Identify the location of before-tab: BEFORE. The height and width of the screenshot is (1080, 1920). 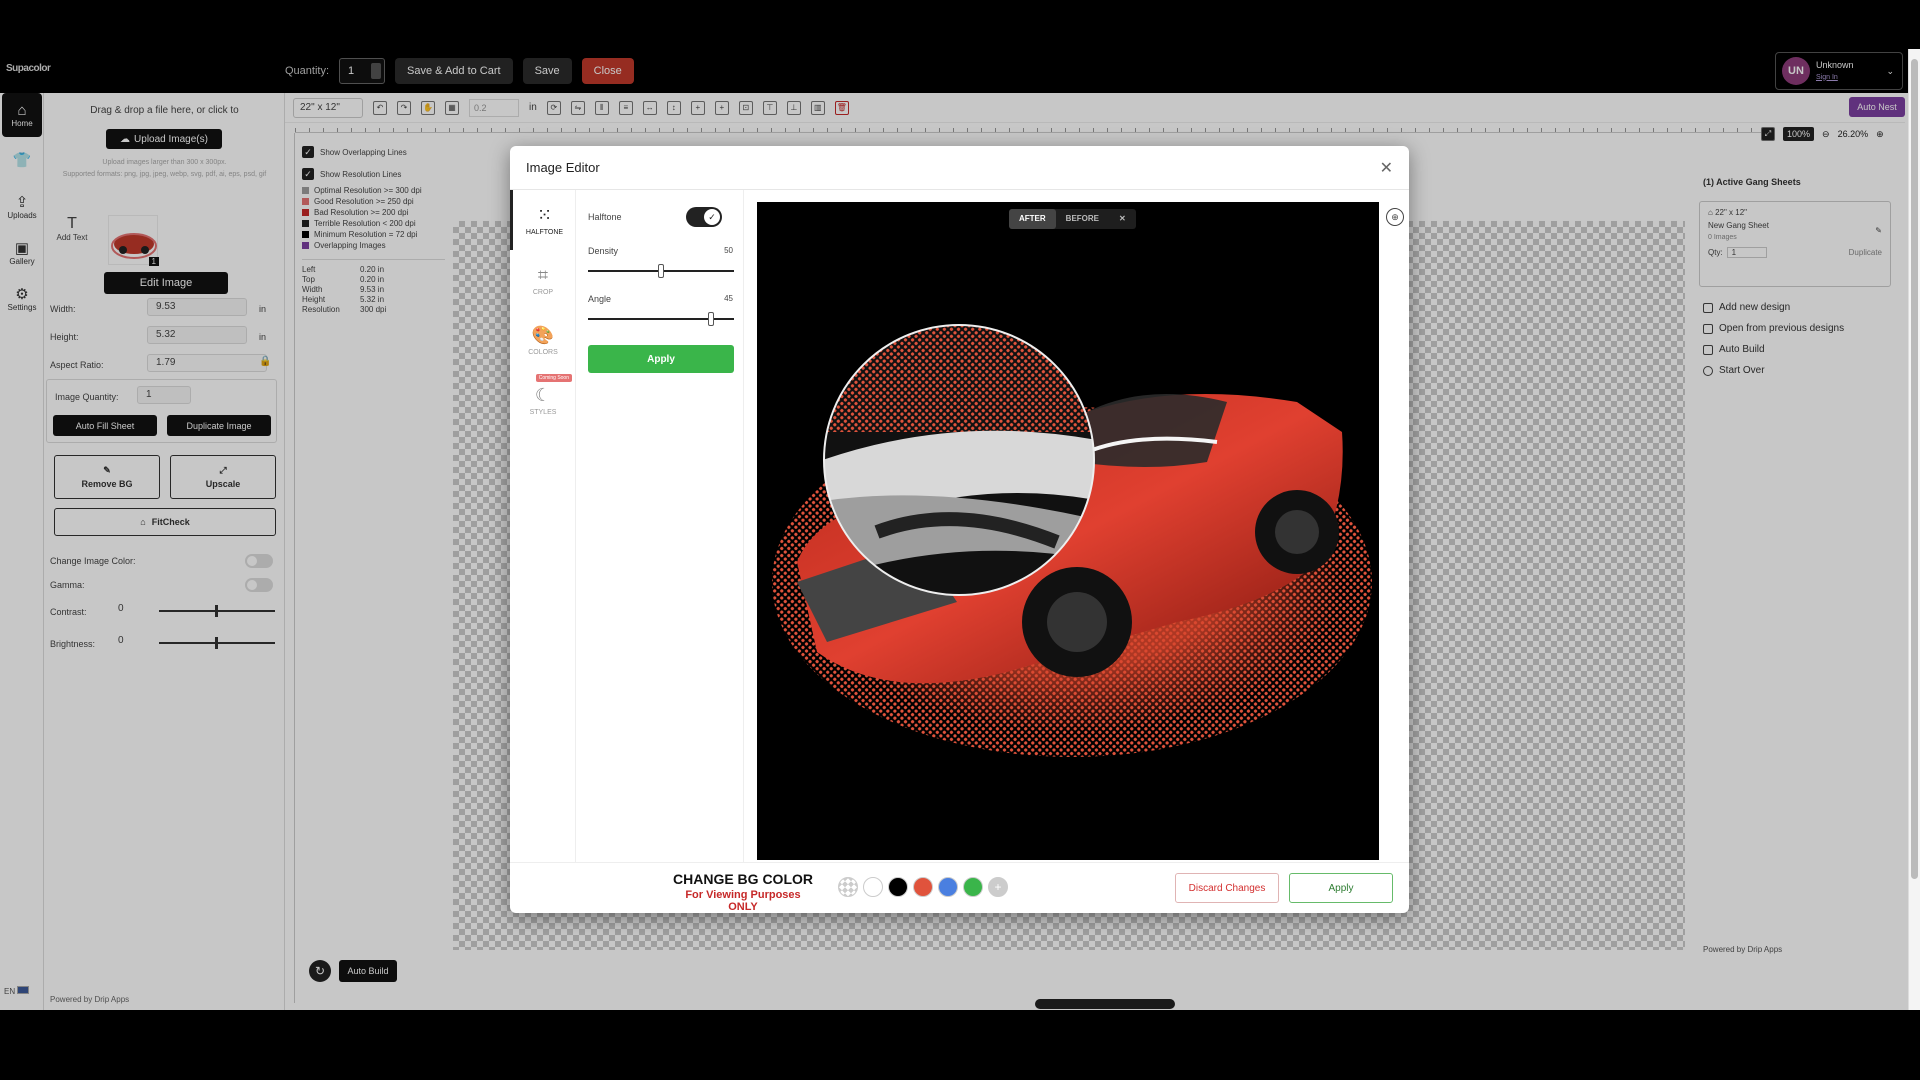
(1082, 219).